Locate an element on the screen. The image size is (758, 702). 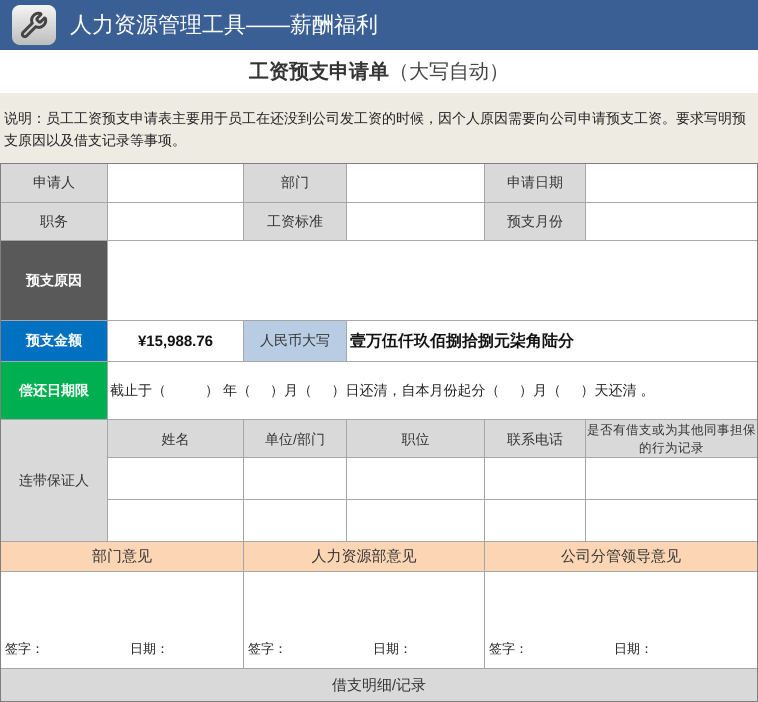
field-label: 部门 is located at coordinates (295, 183).